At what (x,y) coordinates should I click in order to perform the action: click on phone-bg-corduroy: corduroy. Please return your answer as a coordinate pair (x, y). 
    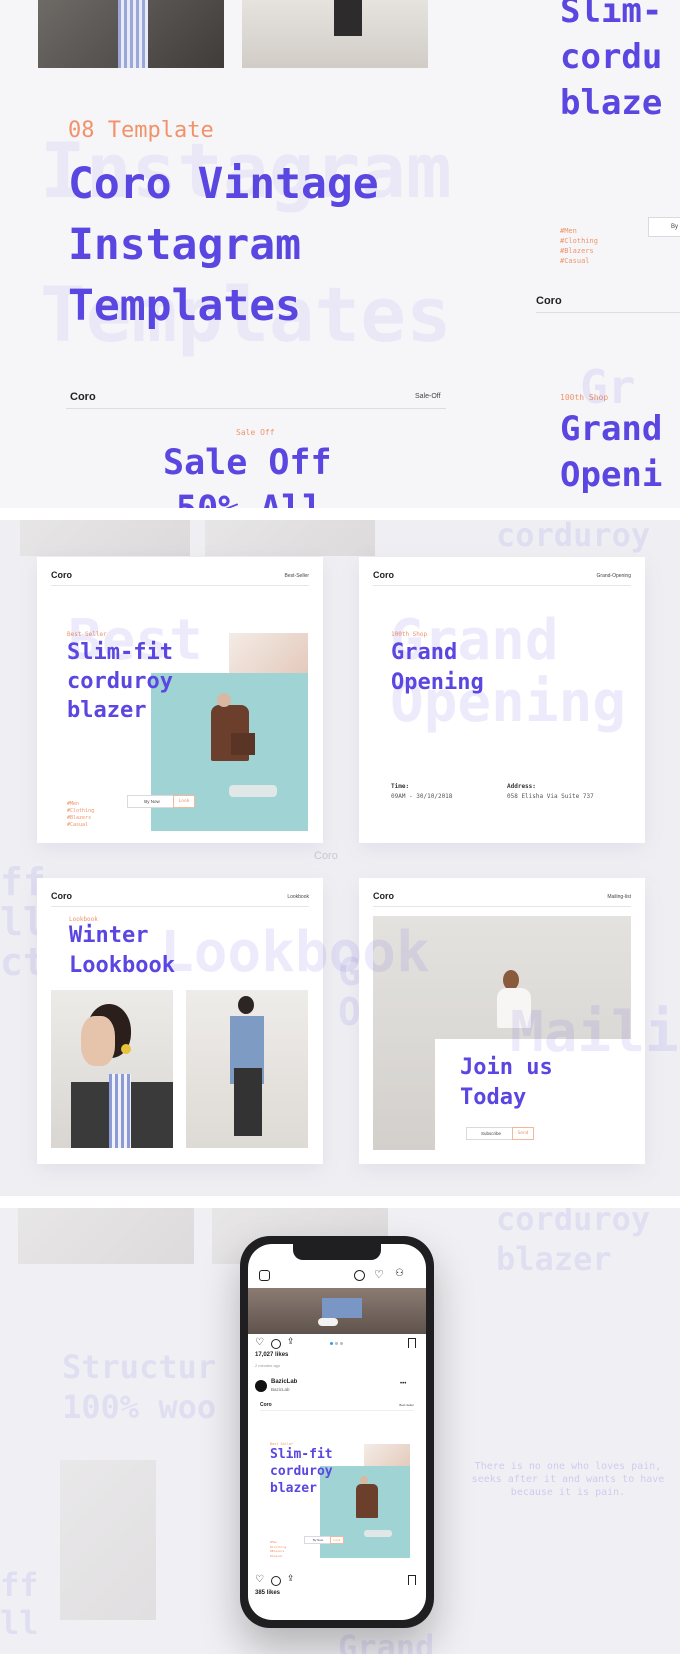
    Looking at the image, I should click on (573, 1223).